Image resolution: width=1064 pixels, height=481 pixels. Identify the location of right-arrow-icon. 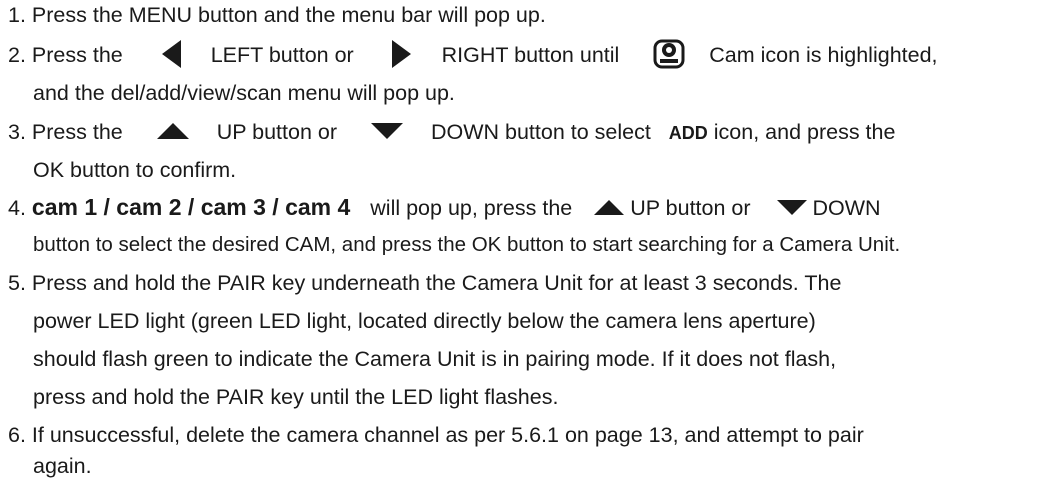
(401, 54).